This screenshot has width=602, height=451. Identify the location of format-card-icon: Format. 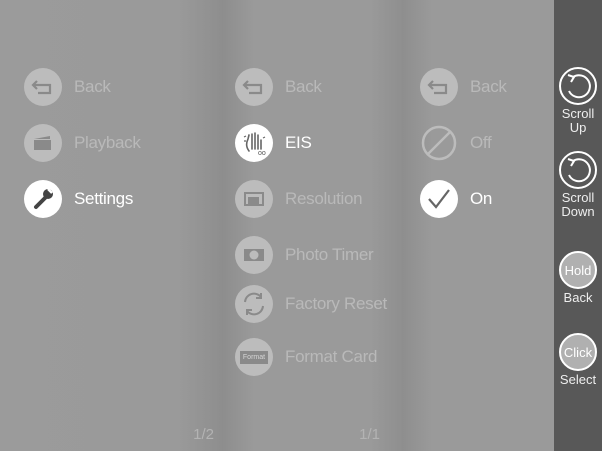
(254, 357).